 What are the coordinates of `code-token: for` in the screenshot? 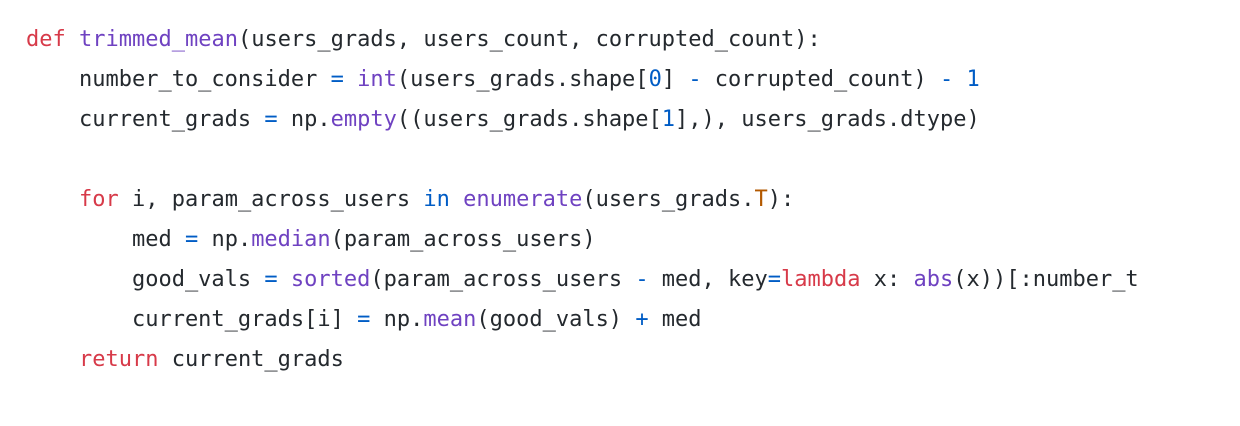 It's located at (98, 199).